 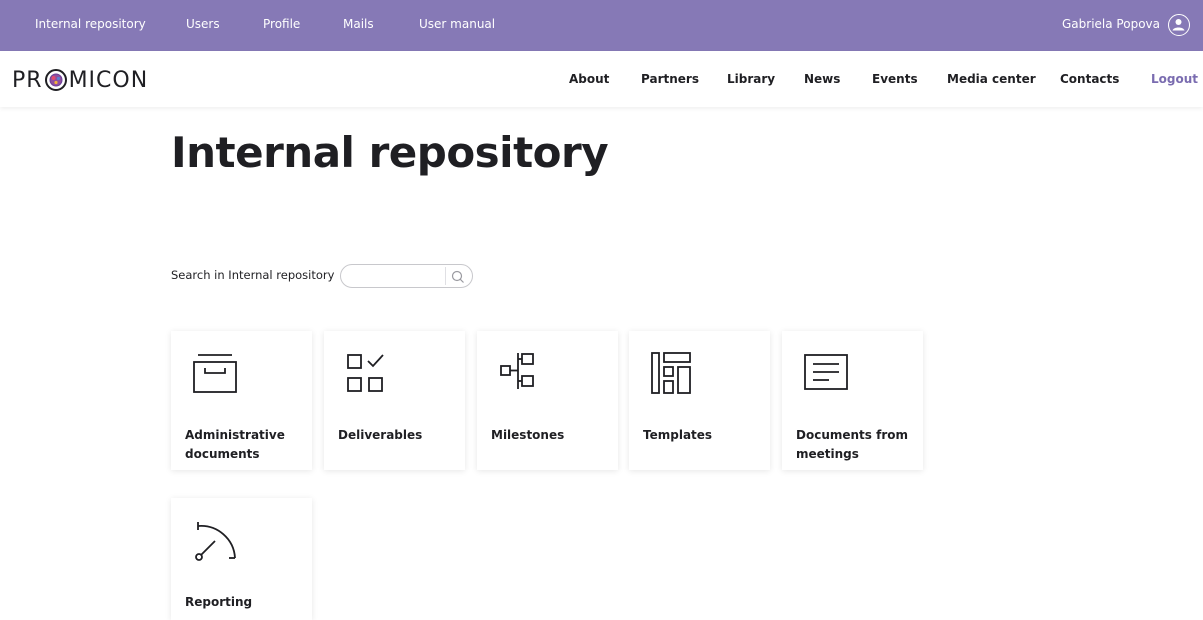 I want to click on nav-events: Events, so click(x=895, y=79).